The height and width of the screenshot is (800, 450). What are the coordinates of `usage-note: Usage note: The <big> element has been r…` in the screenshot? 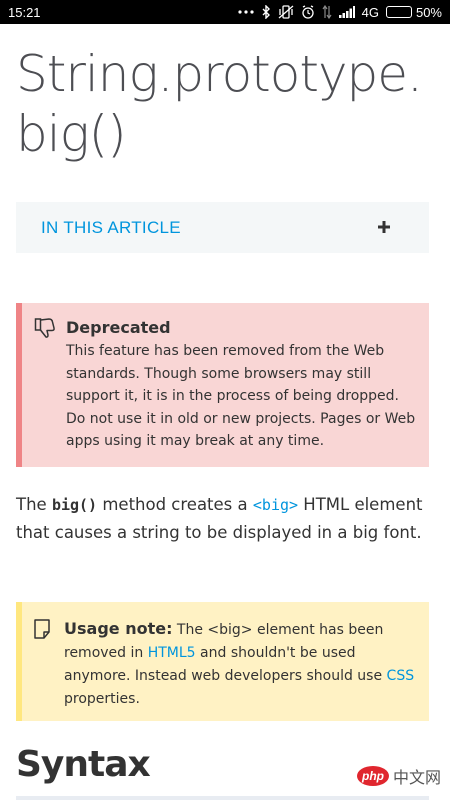 It's located at (222, 661).